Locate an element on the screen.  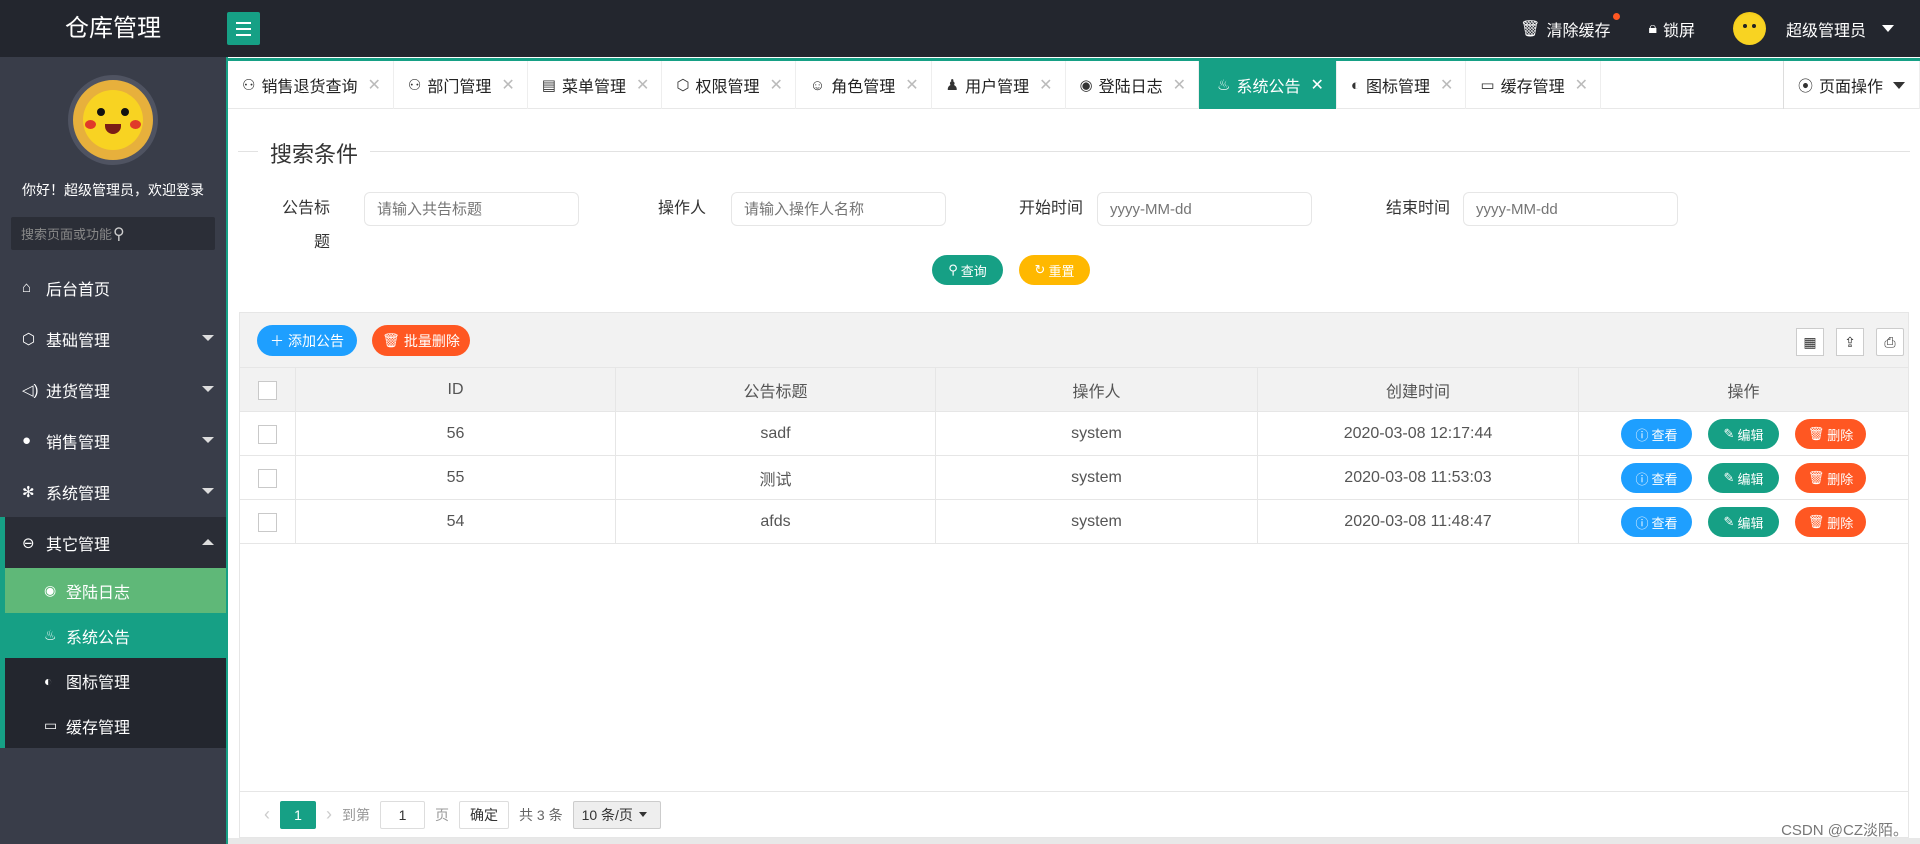
lock-screen-button: 🔒︎ 锁屏 is located at coordinates (1671, 29).